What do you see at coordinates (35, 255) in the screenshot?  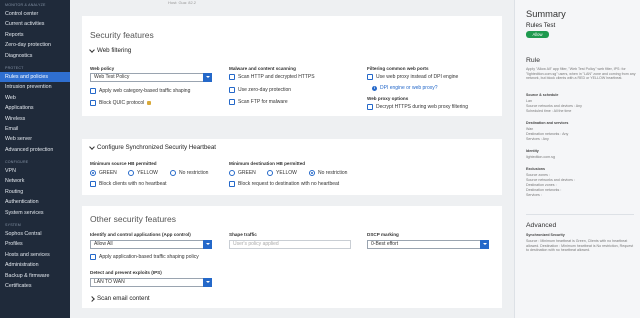 I see `sidebar-item-hosts-and-services: Hosts and services` at bounding box center [35, 255].